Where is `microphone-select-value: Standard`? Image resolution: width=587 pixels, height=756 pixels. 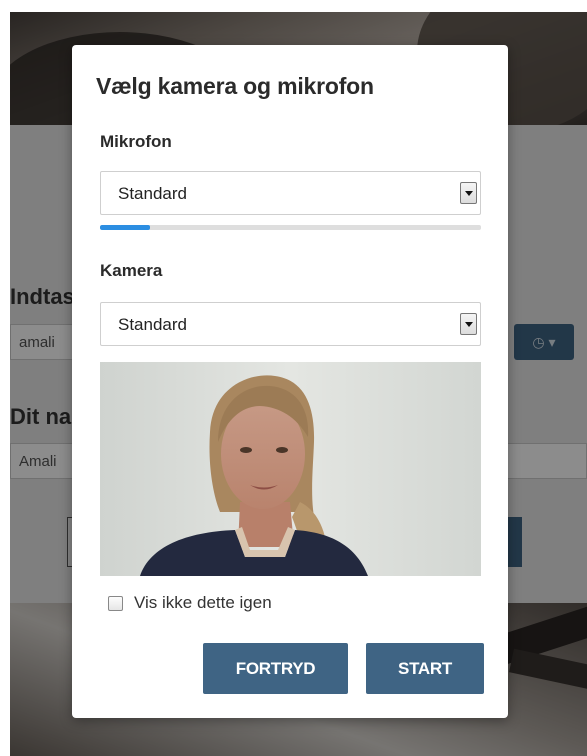 microphone-select-value: Standard is located at coordinates (152, 193).